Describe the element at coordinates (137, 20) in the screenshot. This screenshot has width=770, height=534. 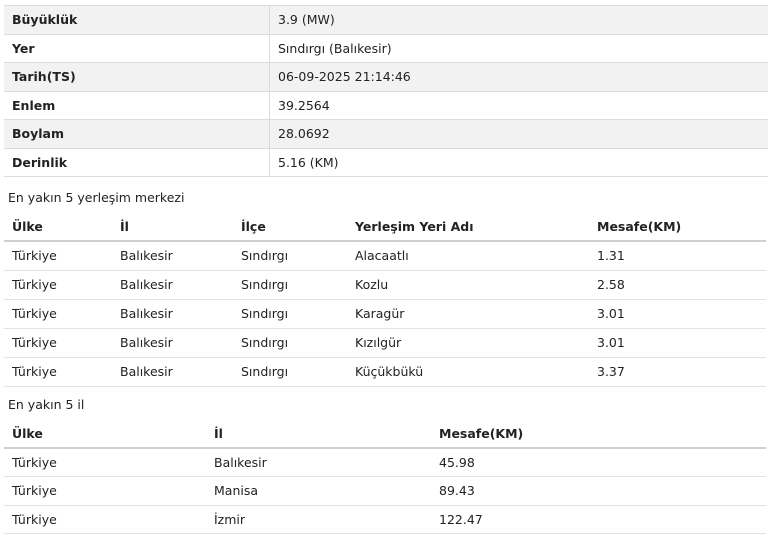
I see `info-label: Büyüklük` at that location.